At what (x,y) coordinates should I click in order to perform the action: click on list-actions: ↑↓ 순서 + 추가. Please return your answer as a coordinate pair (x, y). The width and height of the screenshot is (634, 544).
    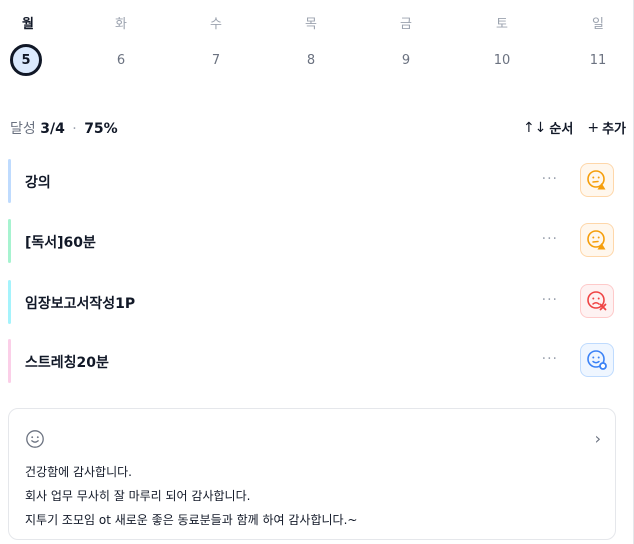
    Looking at the image, I should click on (574, 128).